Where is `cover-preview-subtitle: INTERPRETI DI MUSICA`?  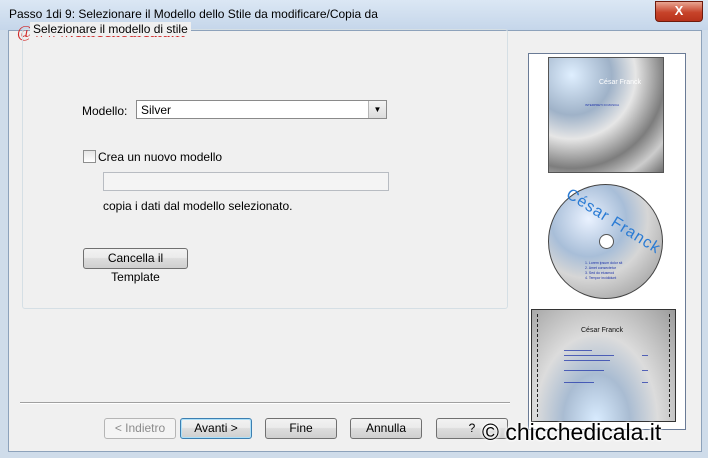
cover-preview-subtitle: INTERPRETI DI MUSICA is located at coordinates (602, 105).